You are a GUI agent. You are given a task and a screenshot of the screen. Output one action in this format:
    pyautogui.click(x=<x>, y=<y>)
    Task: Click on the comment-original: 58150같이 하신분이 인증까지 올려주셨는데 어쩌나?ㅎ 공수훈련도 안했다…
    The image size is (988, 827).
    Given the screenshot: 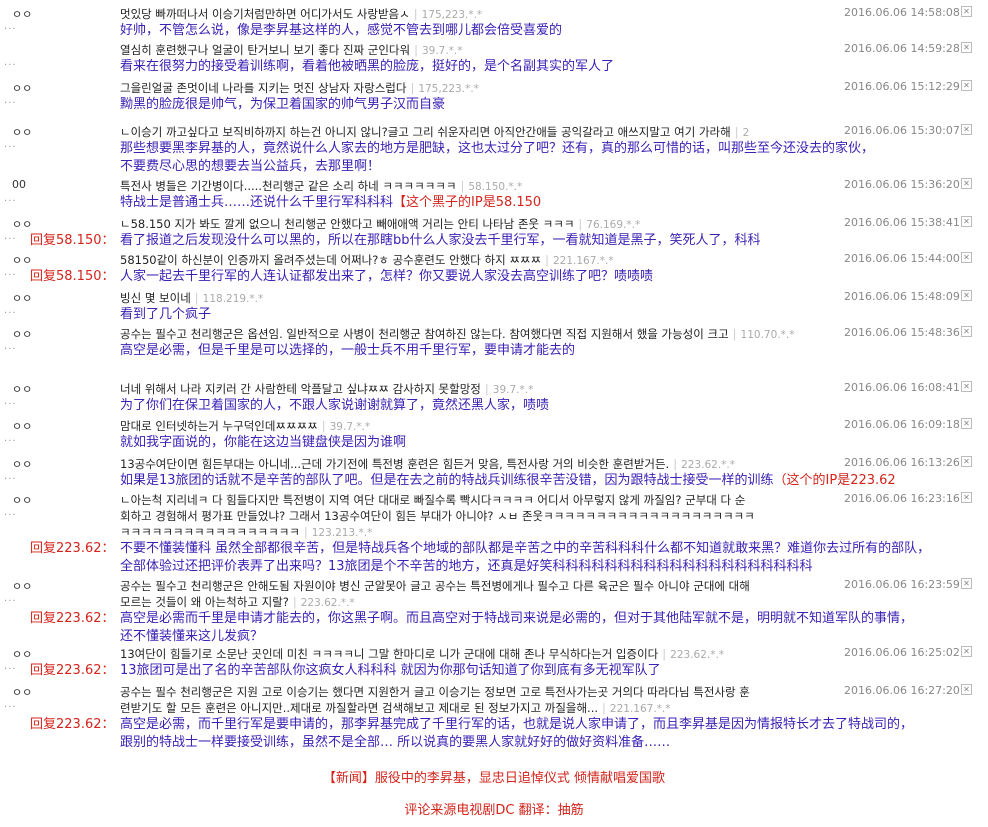 What is the action you would take?
    pyautogui.click(x=367, y=260)
    